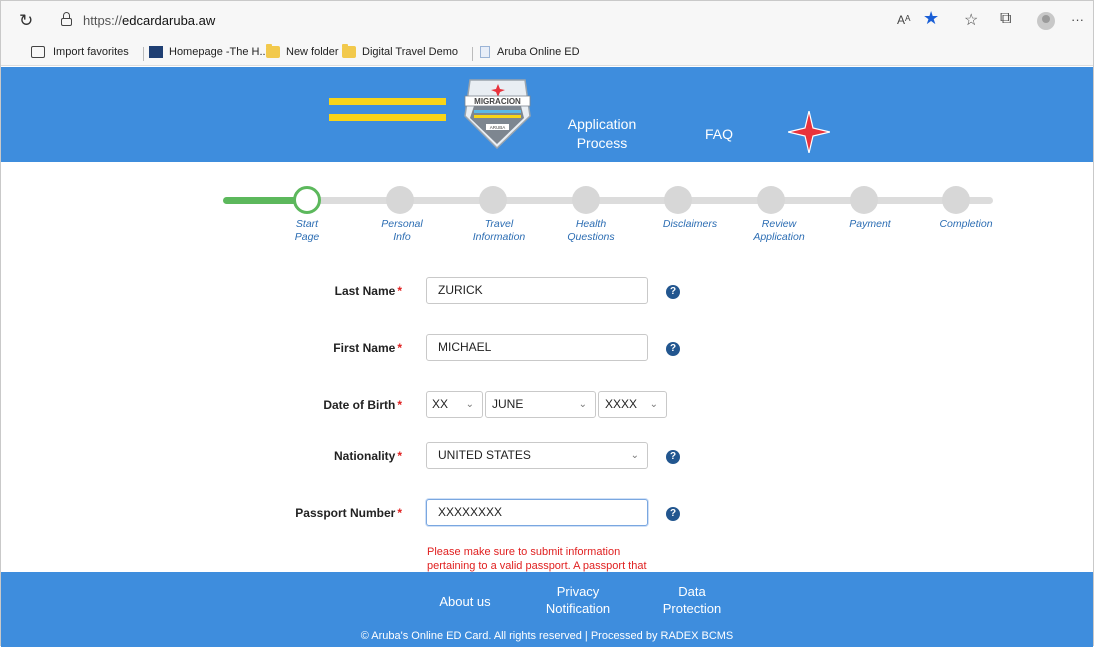 Image resolution: width=1094 pixels, height=647 pixels. I want to click on dob-label: Date of Birth *, so click(322, 405).